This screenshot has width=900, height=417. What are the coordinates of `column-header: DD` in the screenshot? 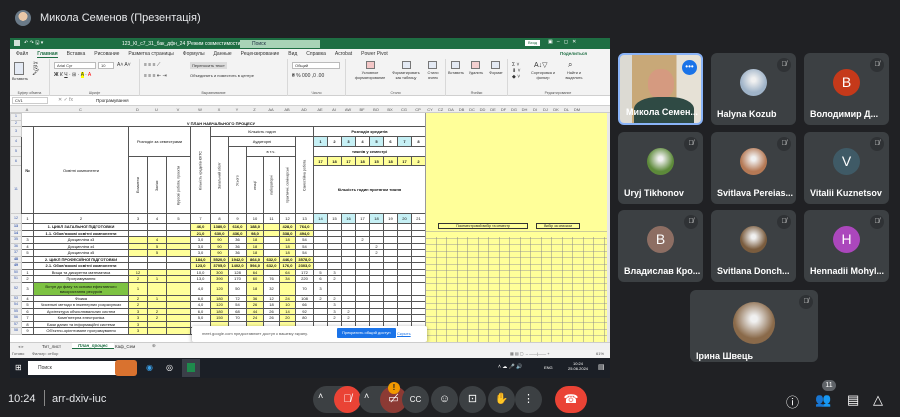 It's located at (483, 109).